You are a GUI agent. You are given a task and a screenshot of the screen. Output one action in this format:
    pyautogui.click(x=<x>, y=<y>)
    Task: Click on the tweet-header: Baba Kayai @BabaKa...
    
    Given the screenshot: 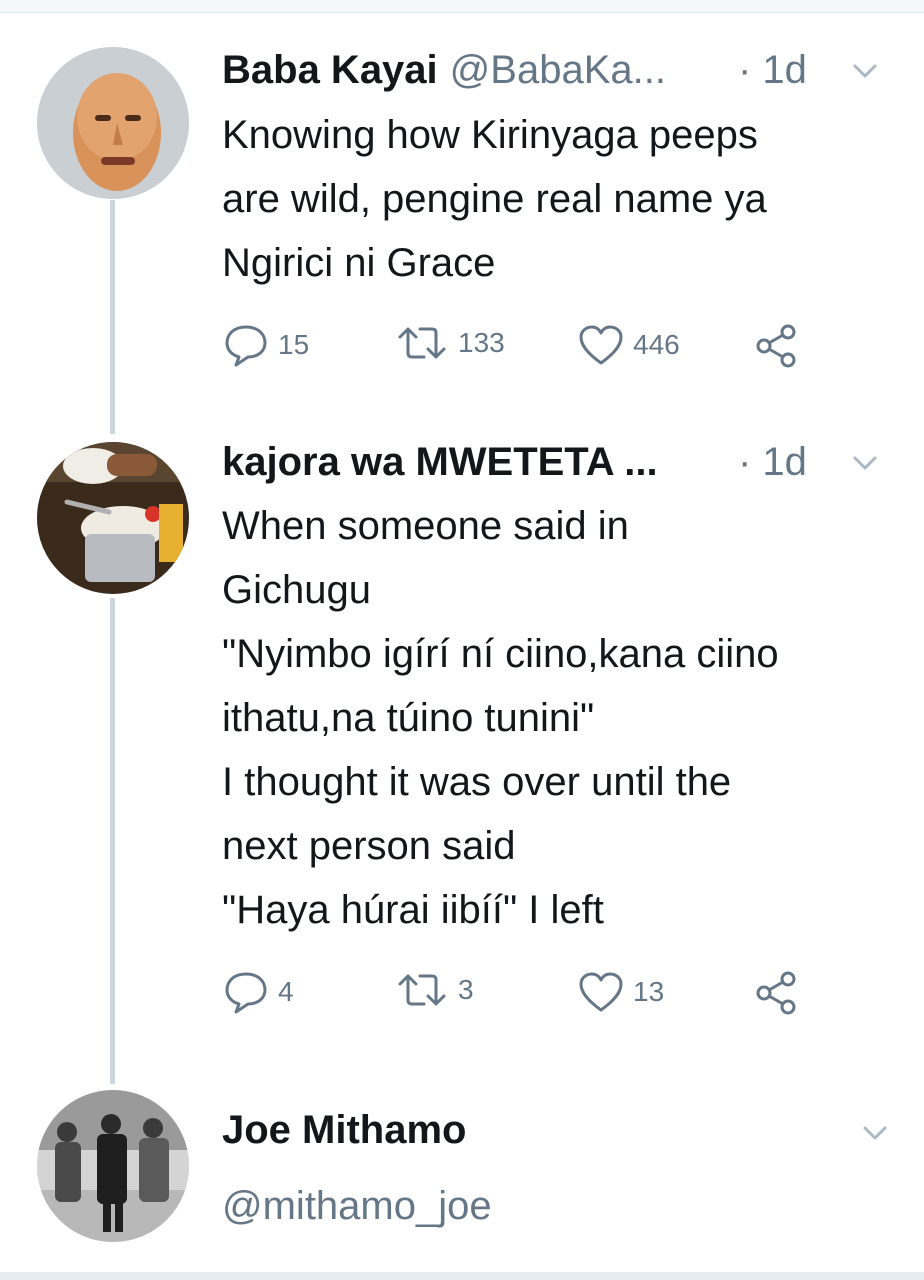 What is the action you would take?
    pyautogui.click(x=444, y=70)
    